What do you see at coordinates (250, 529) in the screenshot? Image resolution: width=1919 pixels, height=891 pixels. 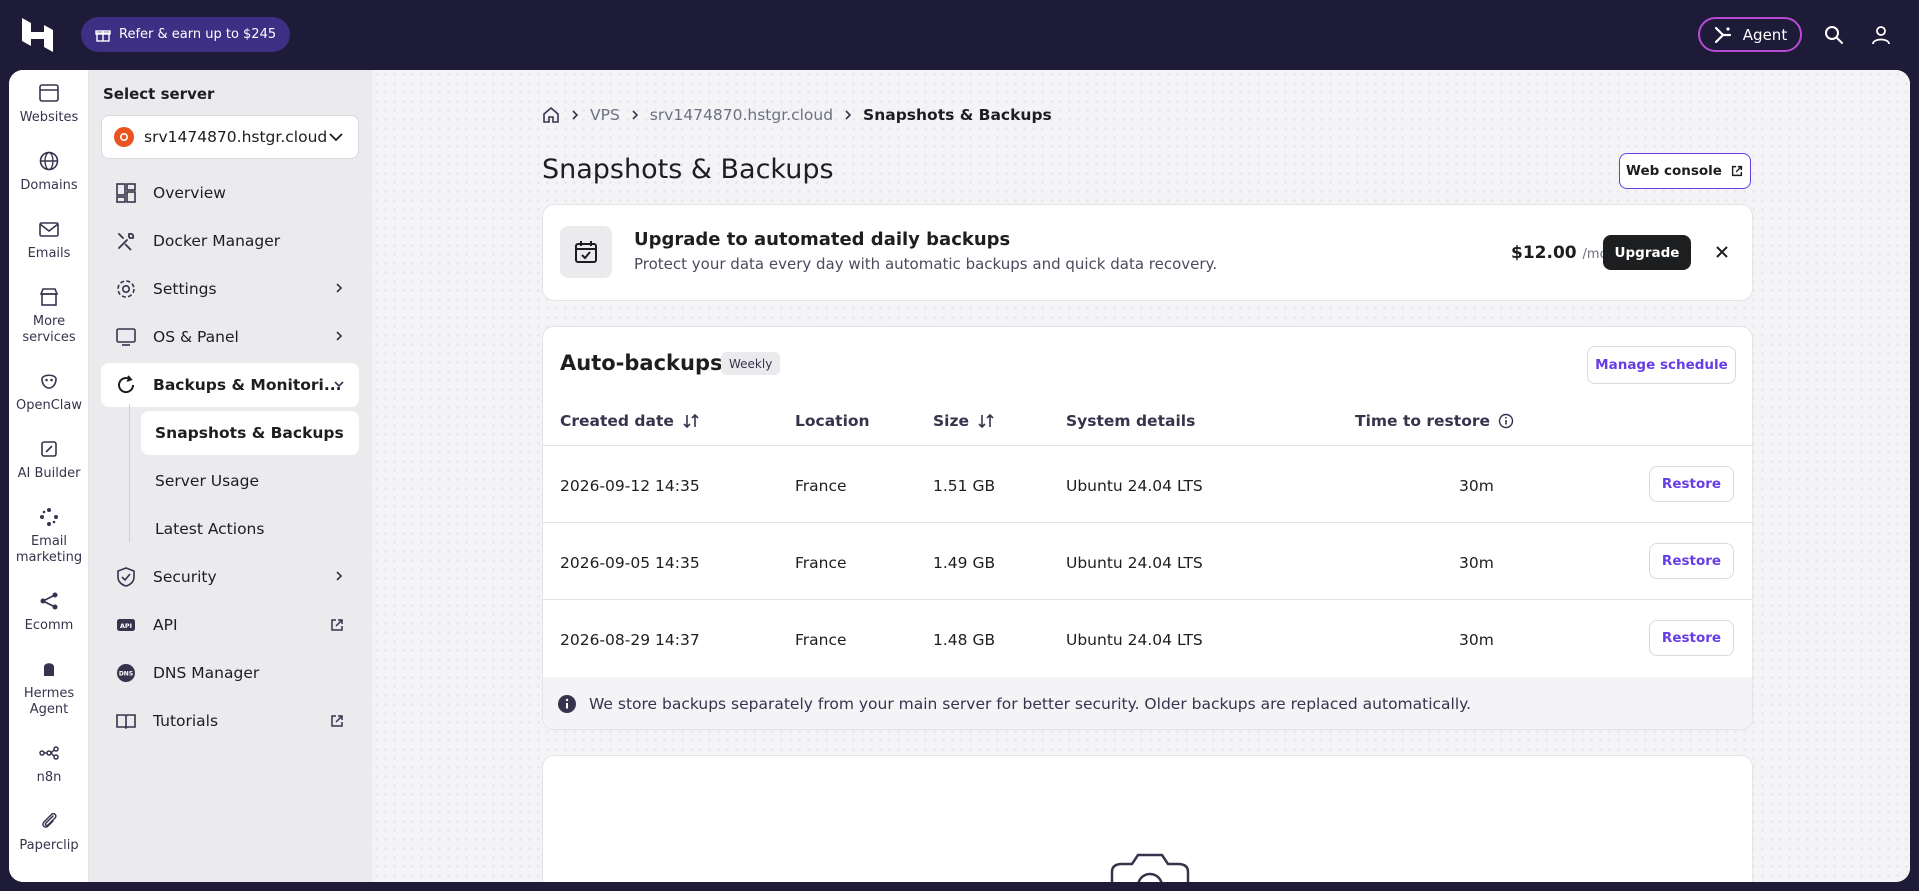 I see `sub-item-latest-actions: Latest Actions` at bounding box center [250, 529].